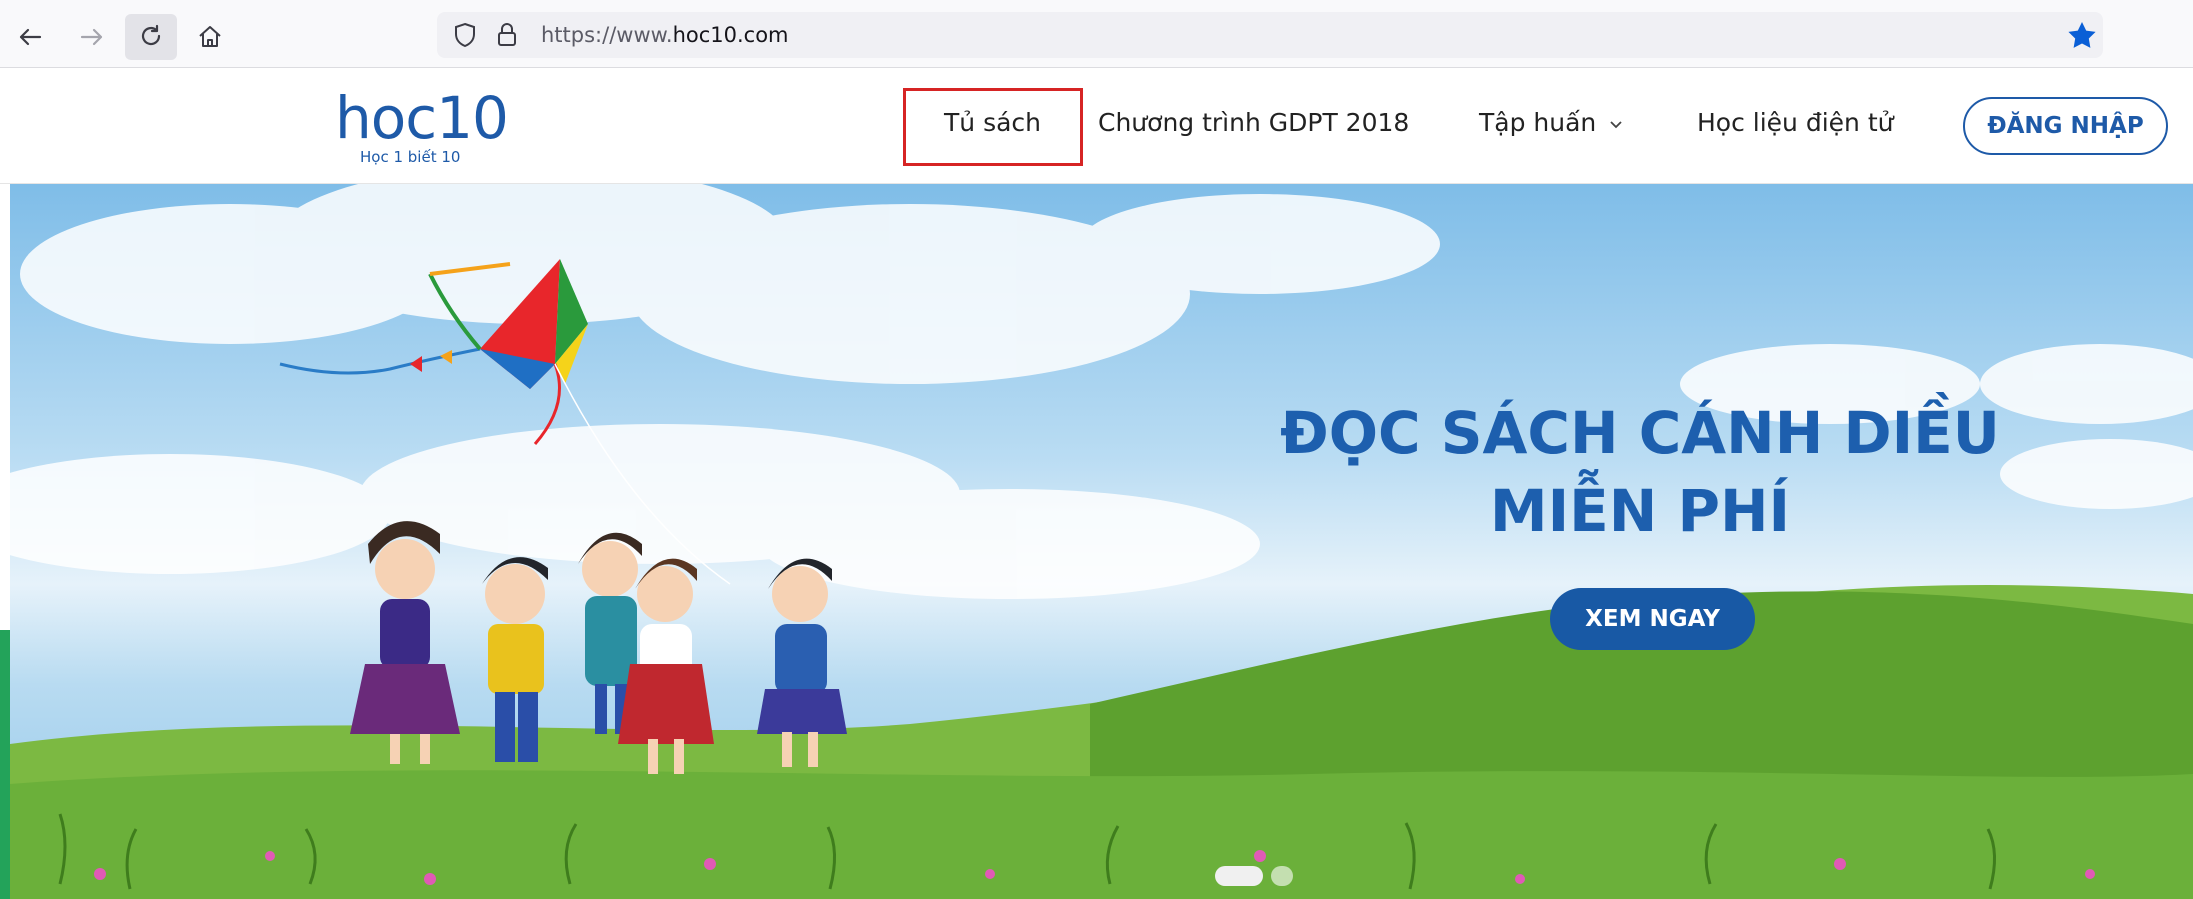 This screenshot has height=899, width=2193. I want to click on forward-button, so click(92, 37).